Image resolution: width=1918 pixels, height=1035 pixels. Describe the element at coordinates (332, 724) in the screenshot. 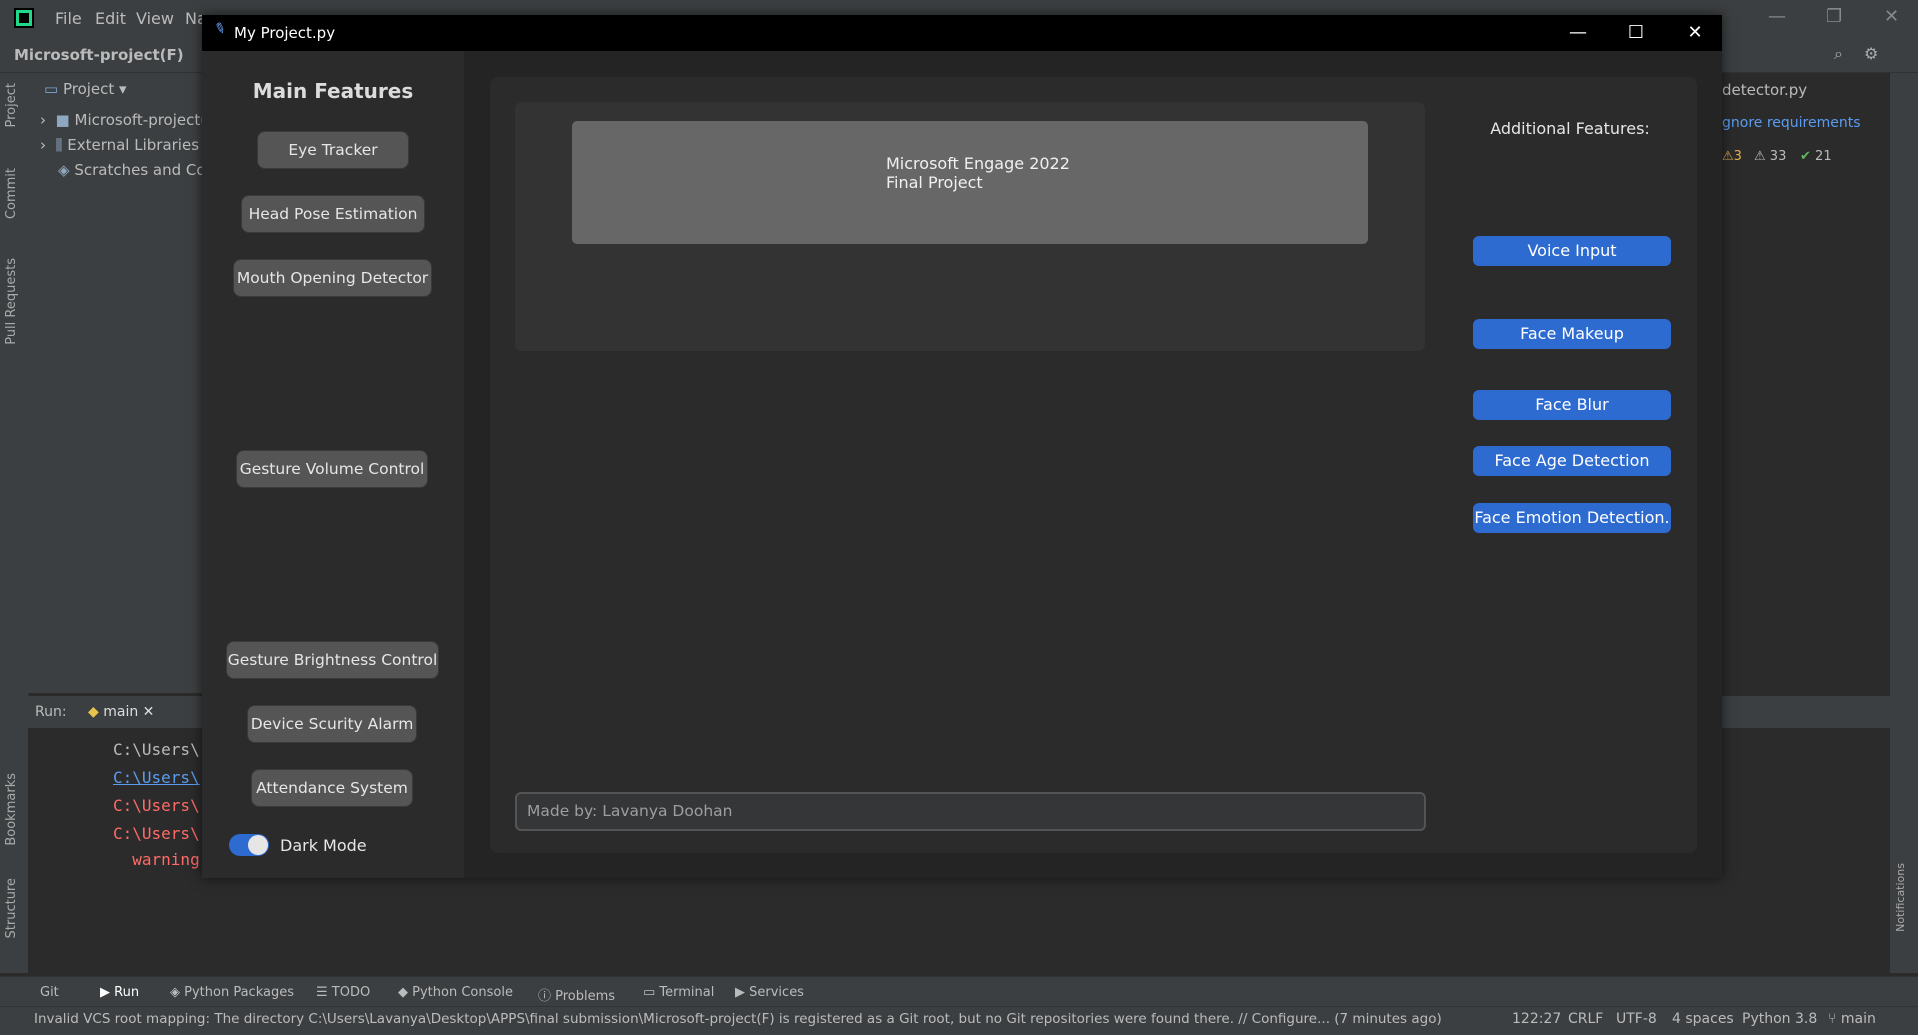

I see `device-security-alarm-button: Device Scurity Alarm` at that location.